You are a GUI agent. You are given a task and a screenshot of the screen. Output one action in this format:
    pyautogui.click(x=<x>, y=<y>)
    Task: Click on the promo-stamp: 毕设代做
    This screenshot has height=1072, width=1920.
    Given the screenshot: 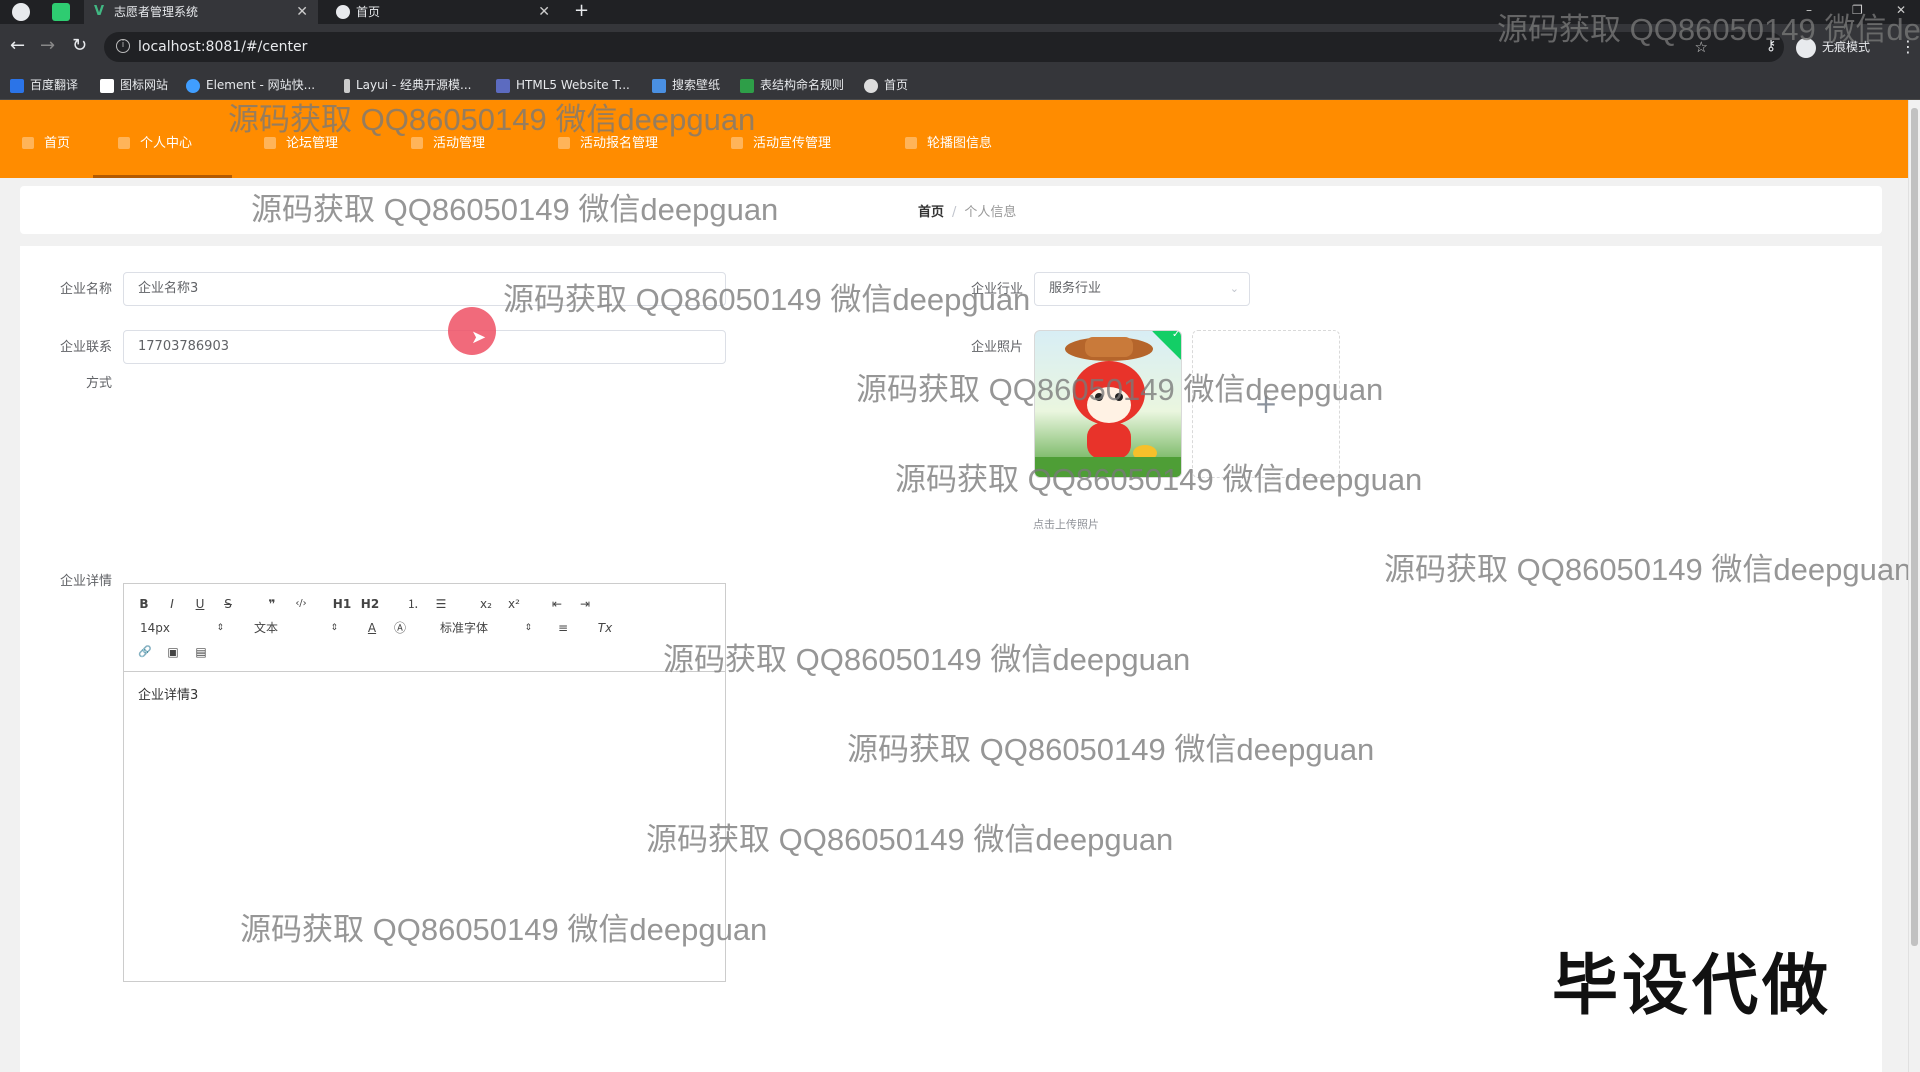 What is the action you would take?
    pyautogui.click(x=1692, y=985)
    